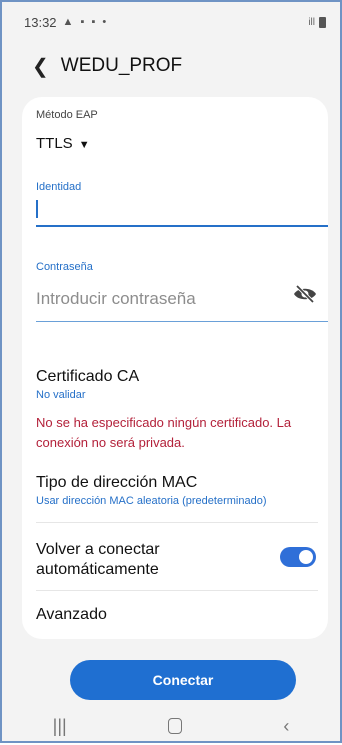  What do you see at coordinates (40, 22) in the screenshot?
I see `status-time: 13:32` at bounding box center [40, 22].